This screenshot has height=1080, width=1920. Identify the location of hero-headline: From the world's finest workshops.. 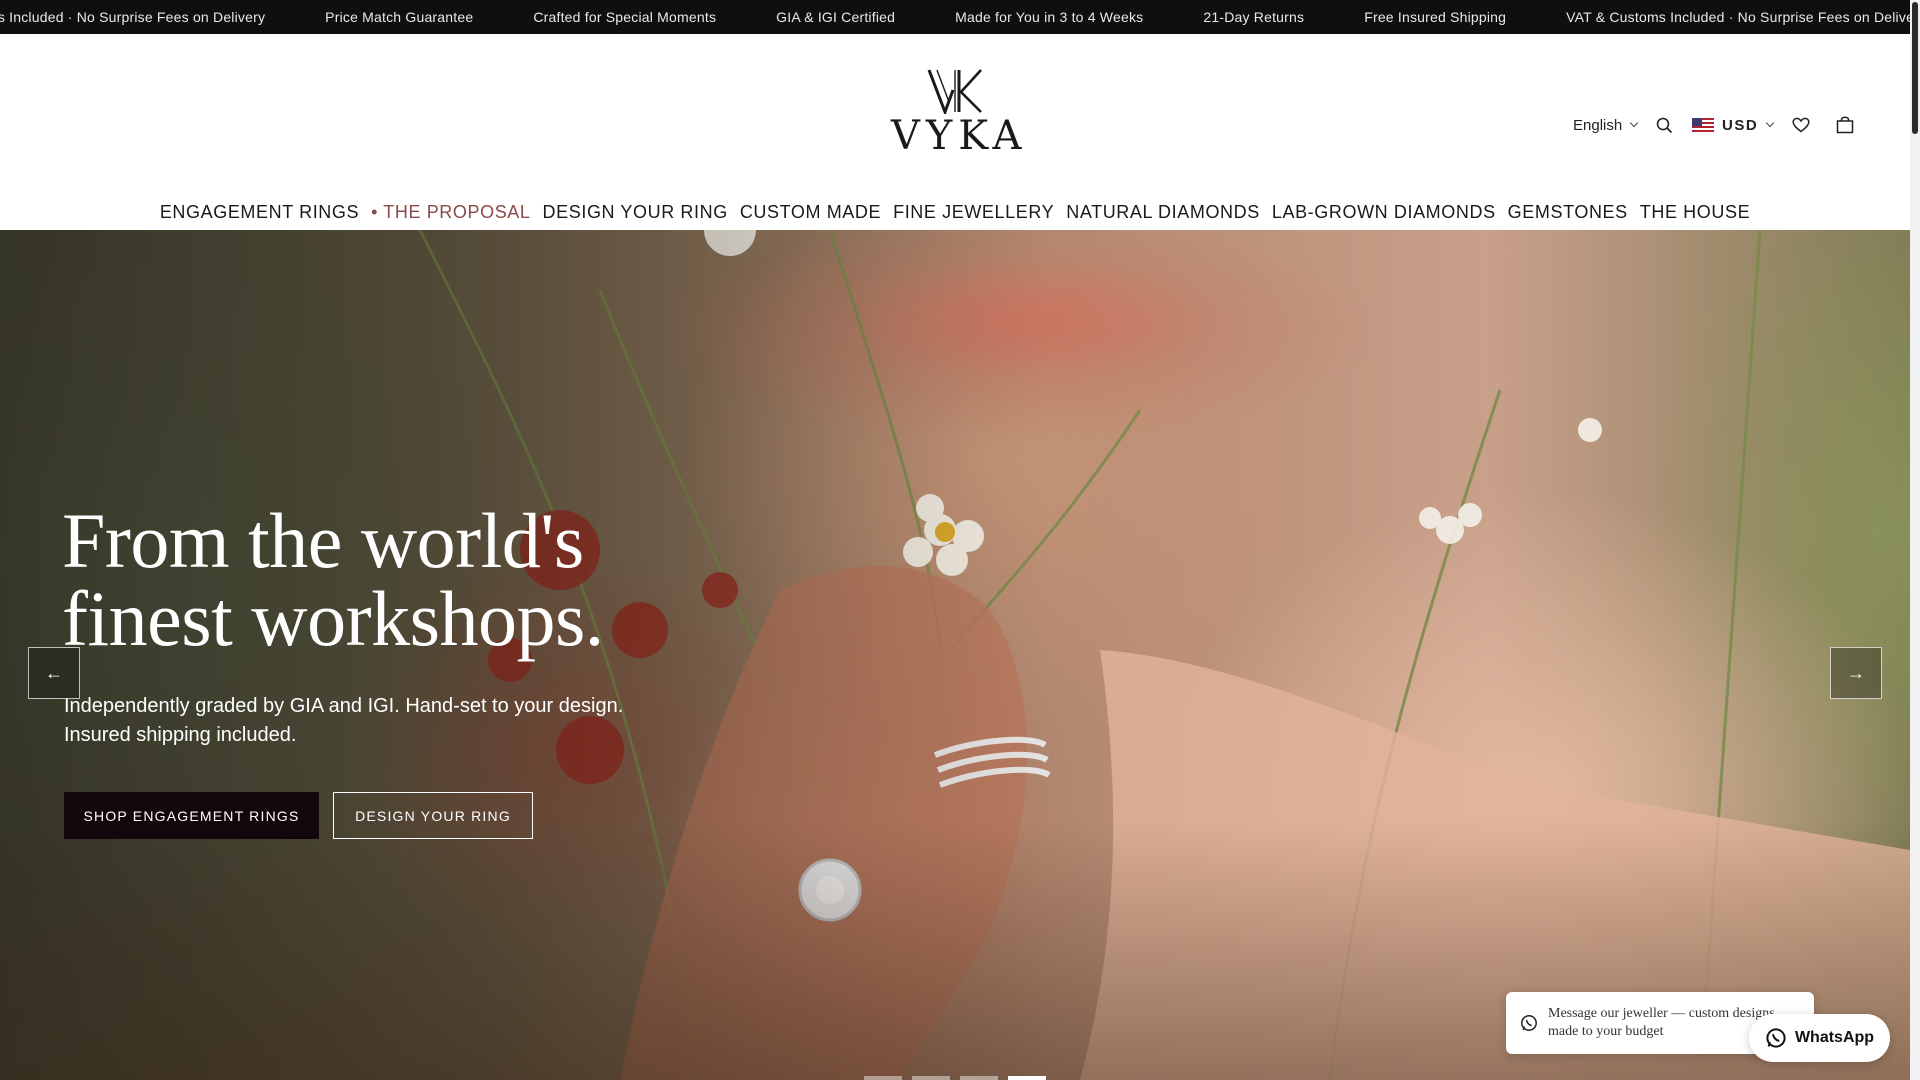
(372, 580).